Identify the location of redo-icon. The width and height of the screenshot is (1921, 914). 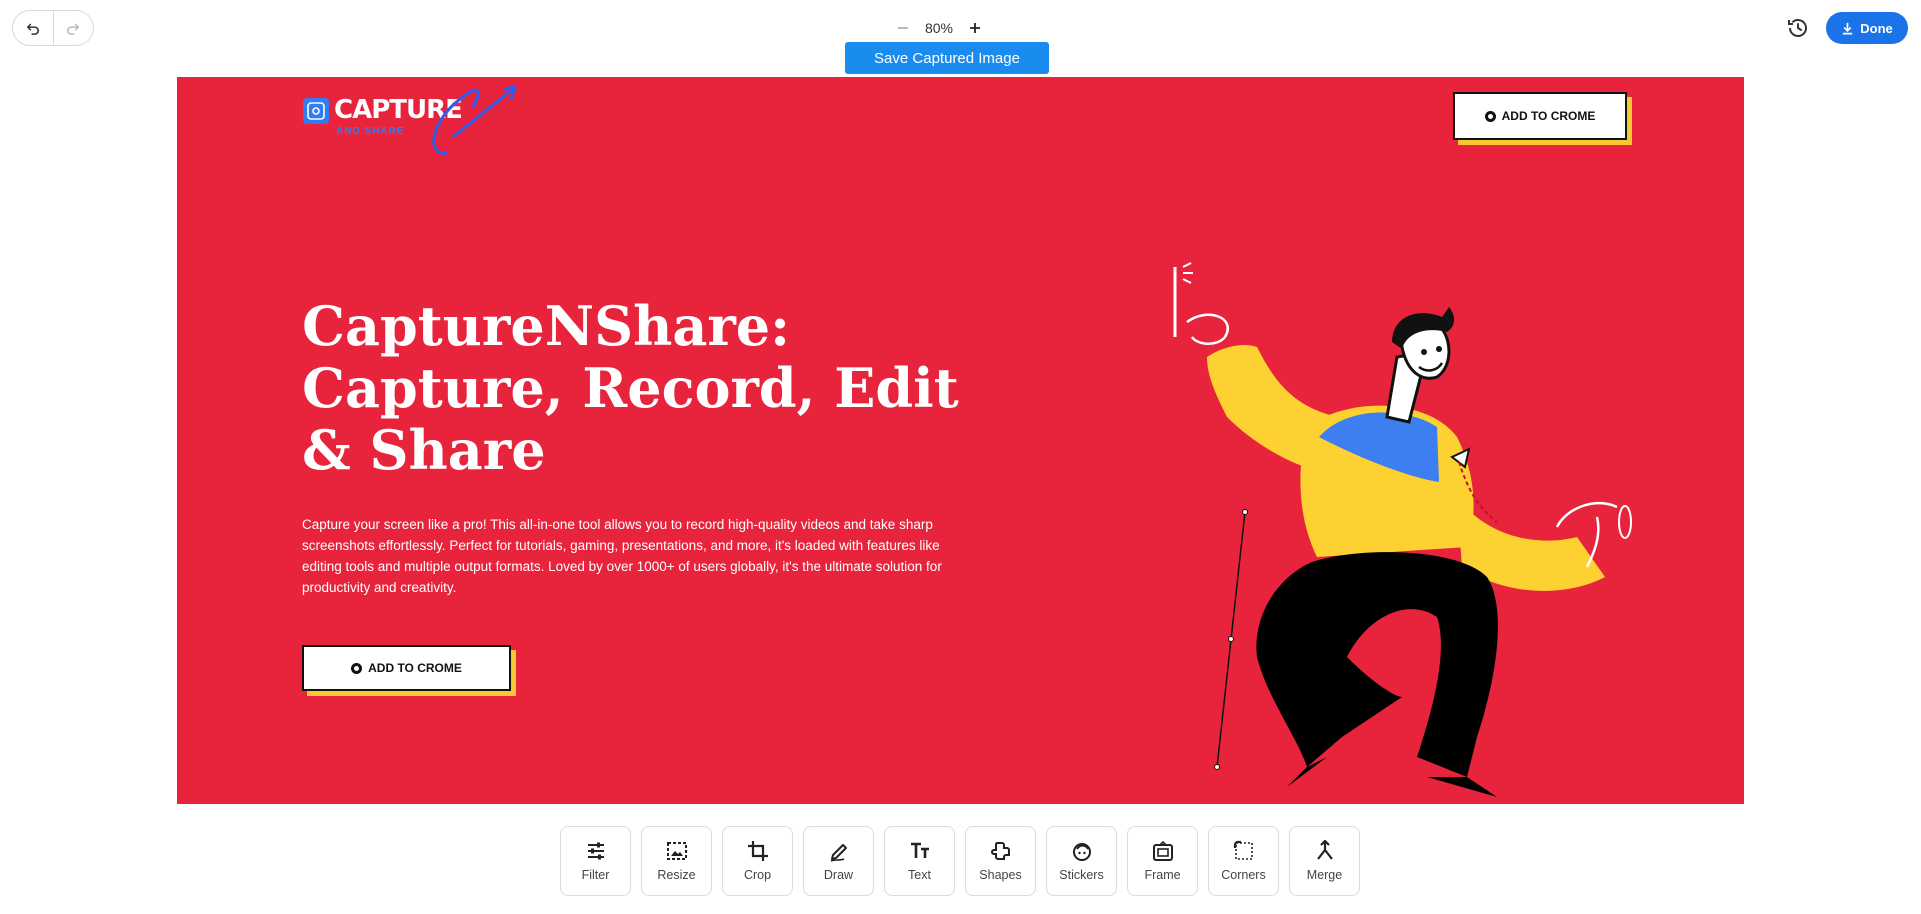
(73, 29).